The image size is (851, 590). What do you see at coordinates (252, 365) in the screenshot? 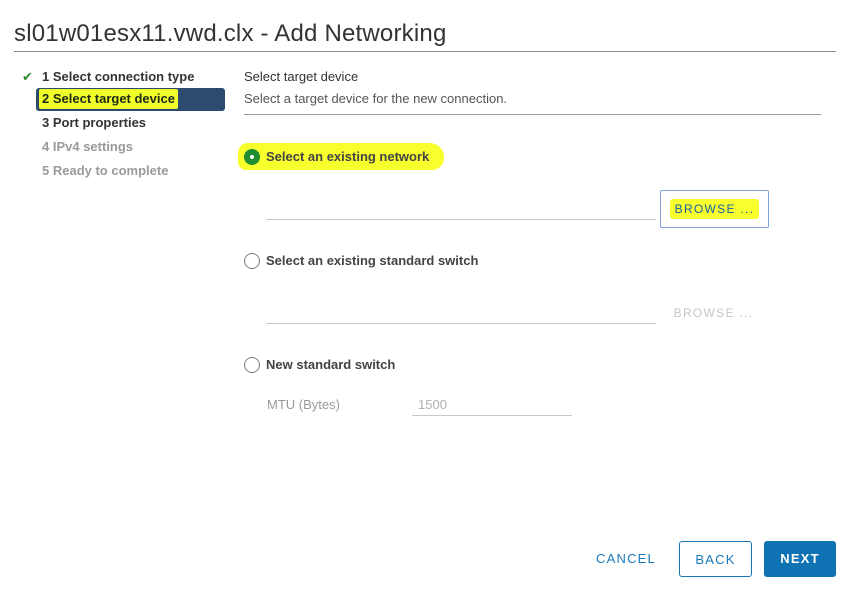
I see `radio-new-standard-switch` at bounding box center [252, 365].